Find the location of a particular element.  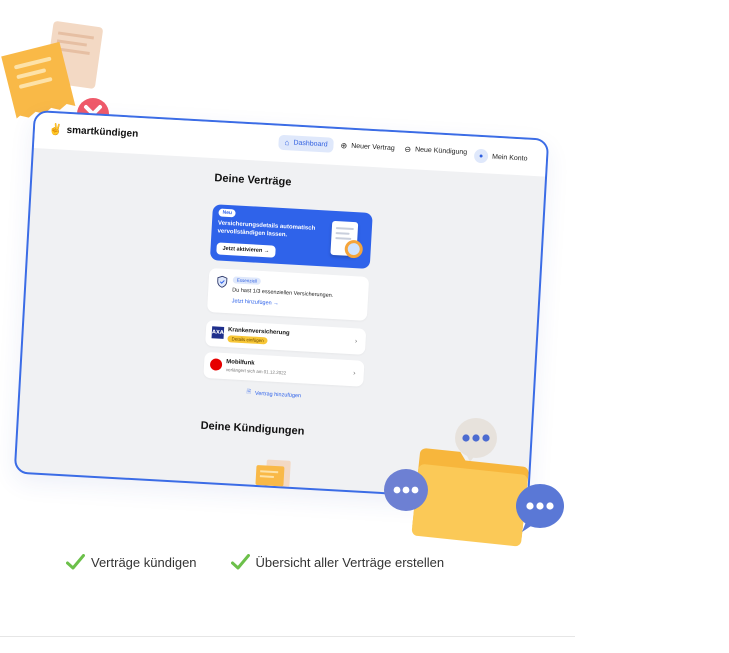

activate-button: Jetzt aktivieren → is located at coordinates (246, 250).